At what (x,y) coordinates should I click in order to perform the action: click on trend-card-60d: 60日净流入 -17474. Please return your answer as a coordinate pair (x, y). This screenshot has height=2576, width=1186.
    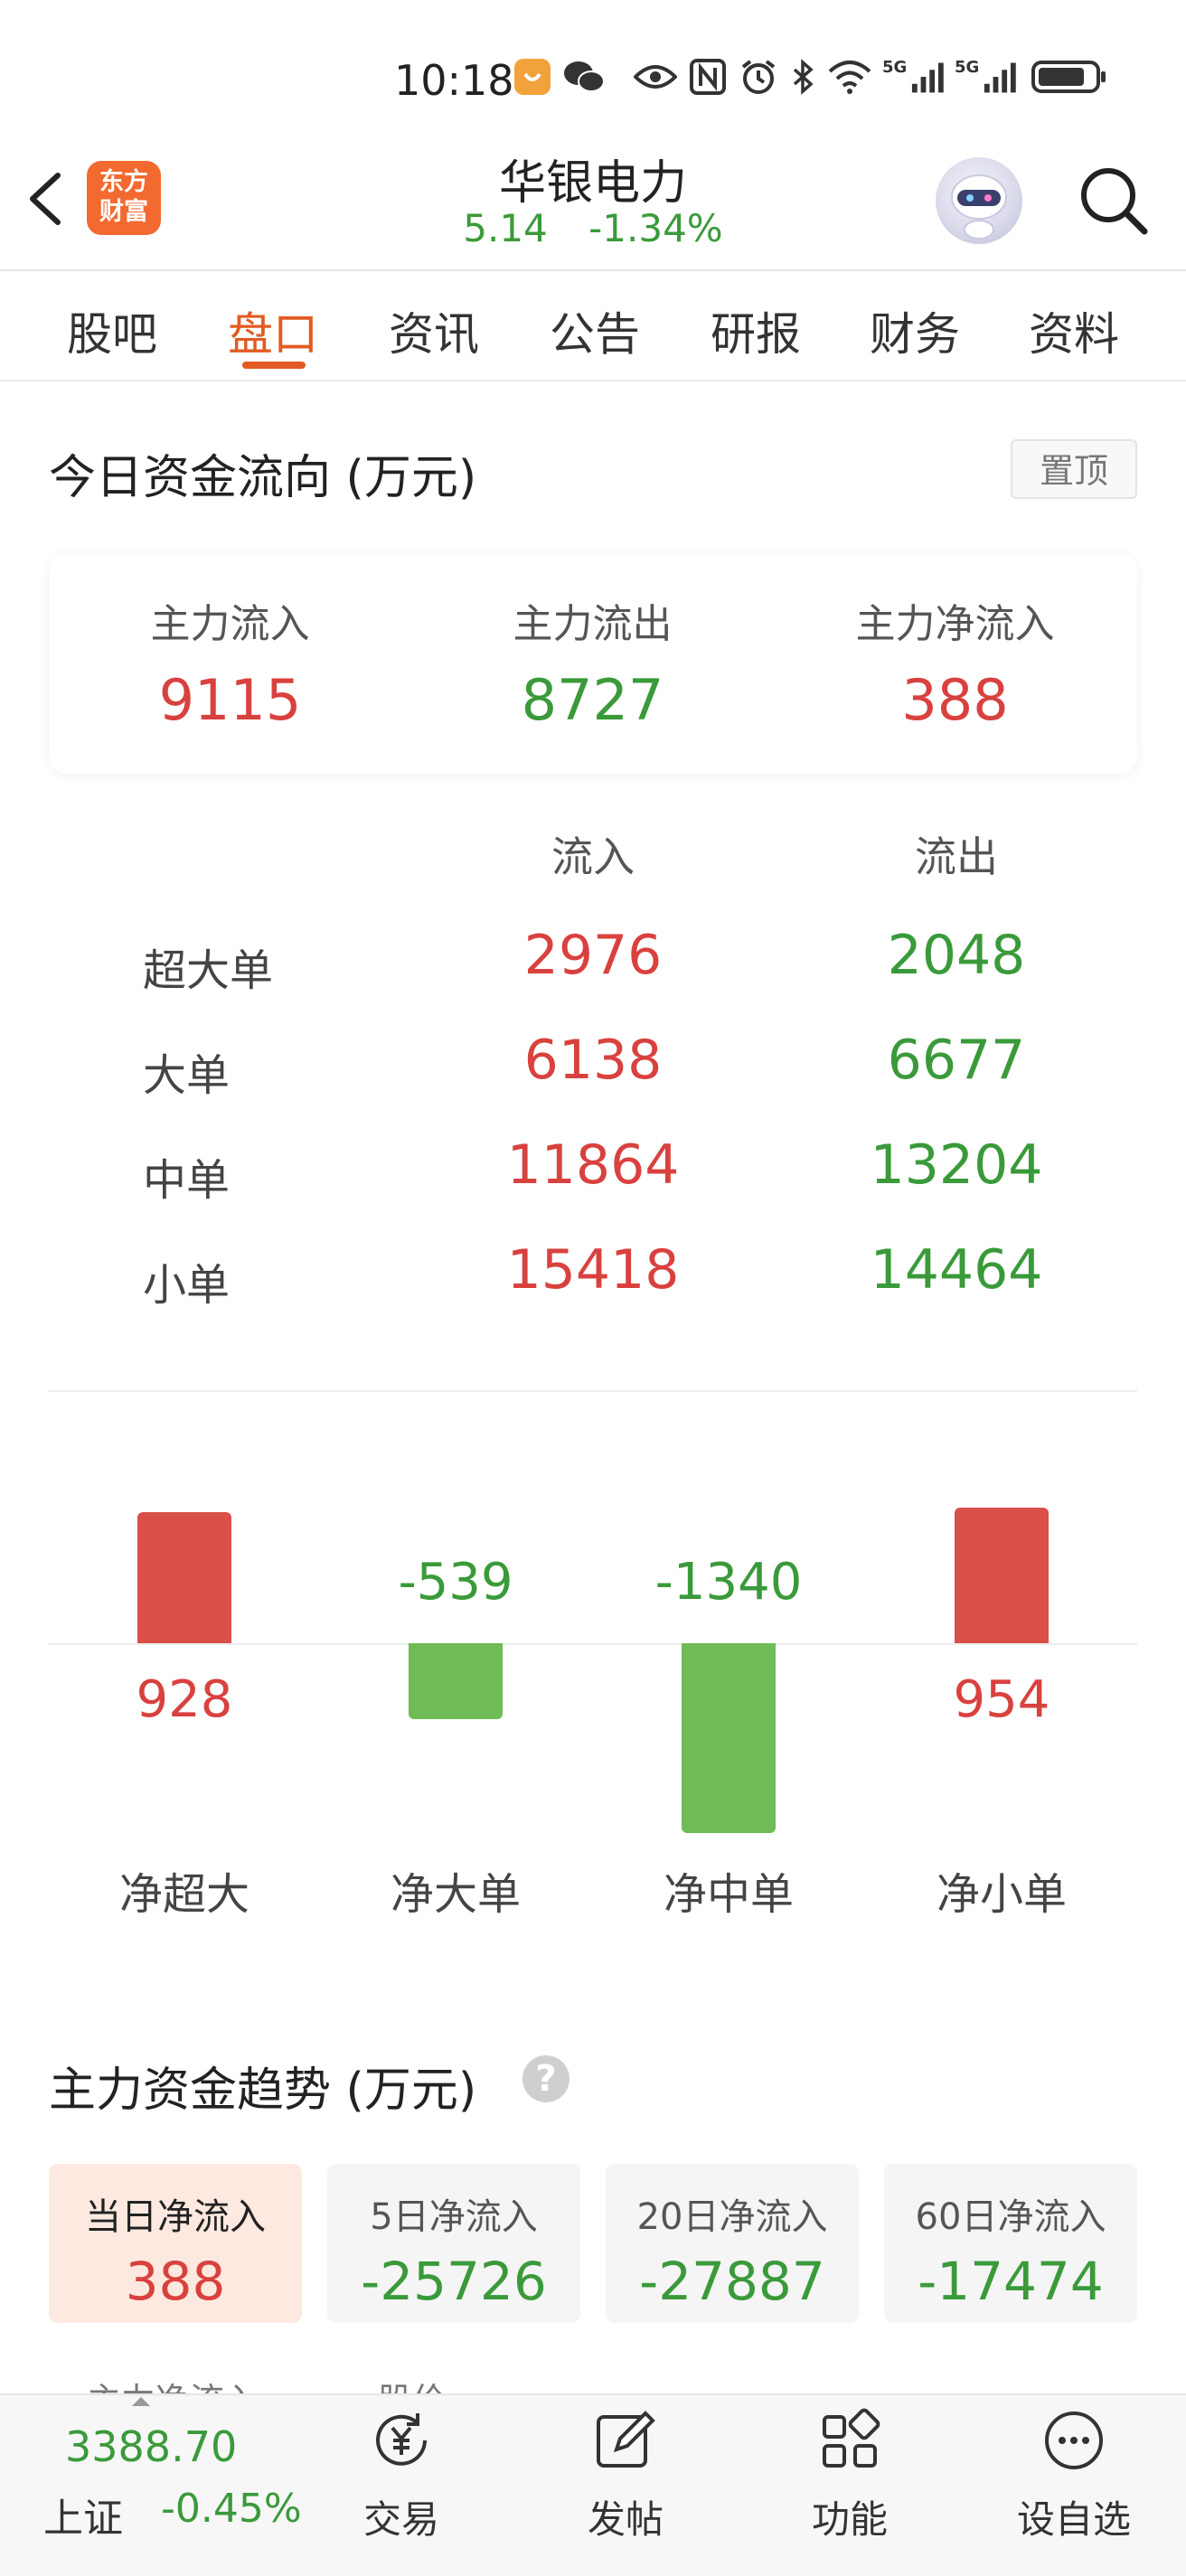
    Looking at the image, I should click on (1010, 2243).